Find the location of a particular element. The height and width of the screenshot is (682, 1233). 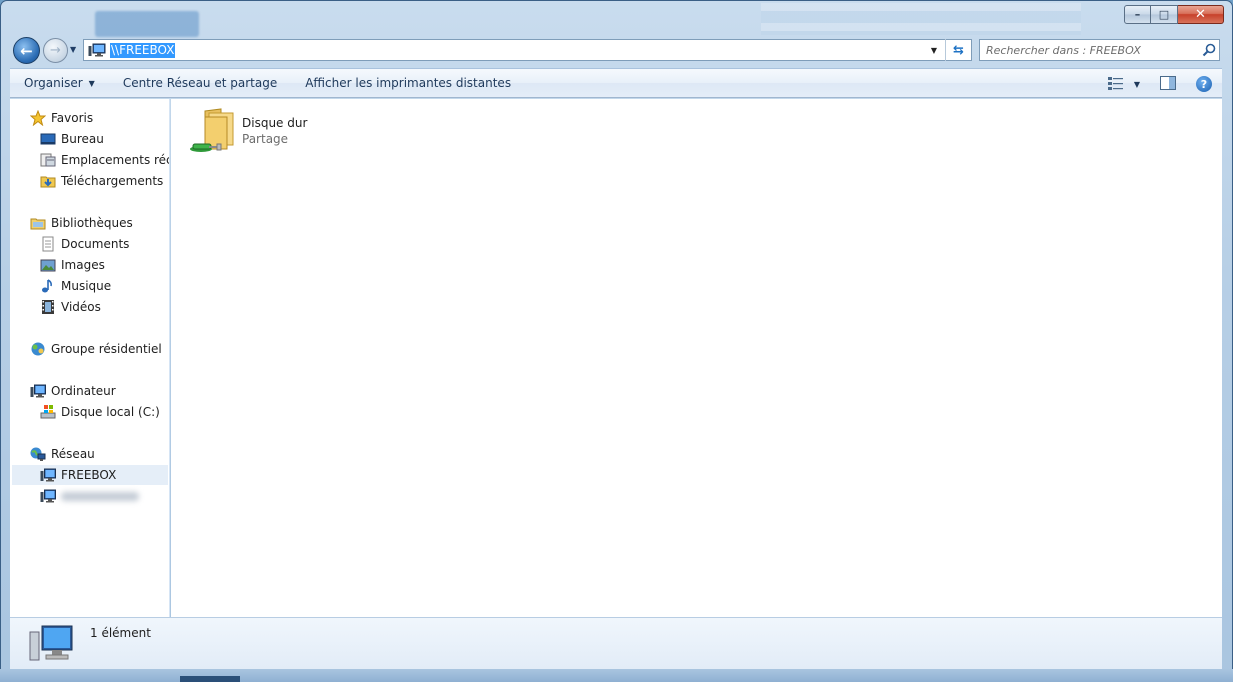

maximize-button: □ is located at coordinates (1164, 14).